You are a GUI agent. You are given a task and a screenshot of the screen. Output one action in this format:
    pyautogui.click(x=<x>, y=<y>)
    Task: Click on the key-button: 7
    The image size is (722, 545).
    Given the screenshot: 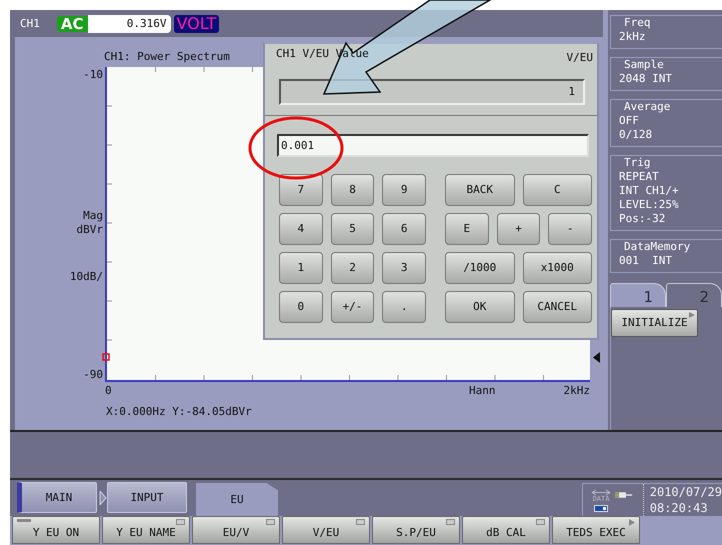 What is the action you would take?
    pyautogui.click(x=301, y=190)
    